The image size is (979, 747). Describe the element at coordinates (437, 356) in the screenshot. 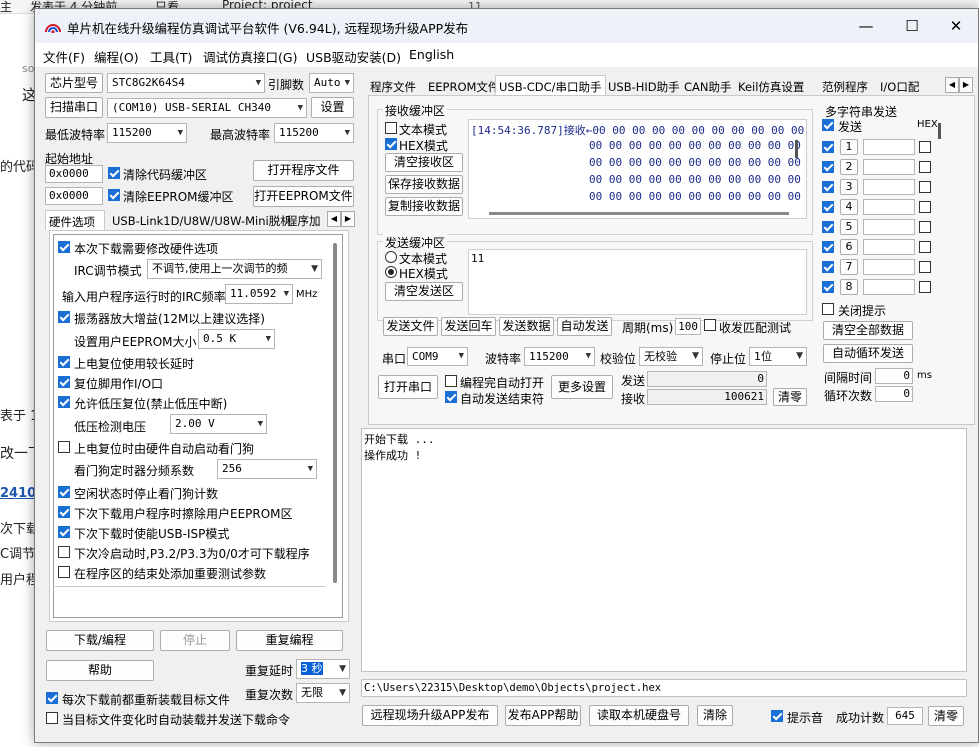

I see `serial-port-select: COM9 ▼` at that location.